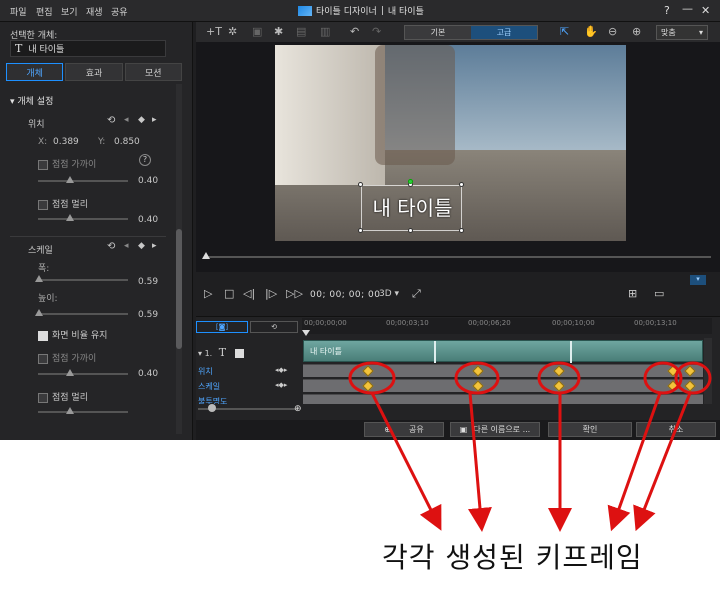  I want to click on tab-object: 개체, so click(35, 72).